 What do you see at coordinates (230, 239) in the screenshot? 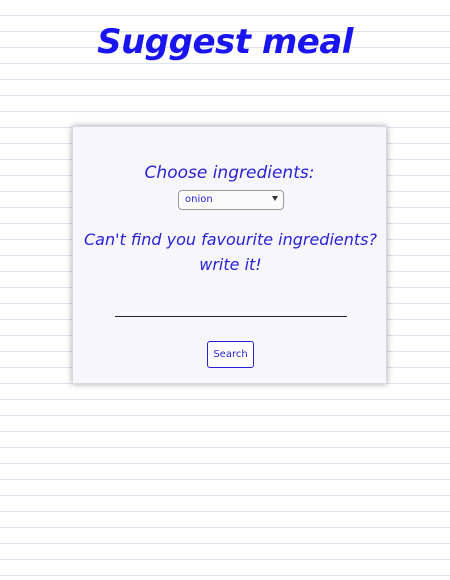
I see `prompt-line-1: Can't find you favourite ingredients?` at bounding box center [230, 239].